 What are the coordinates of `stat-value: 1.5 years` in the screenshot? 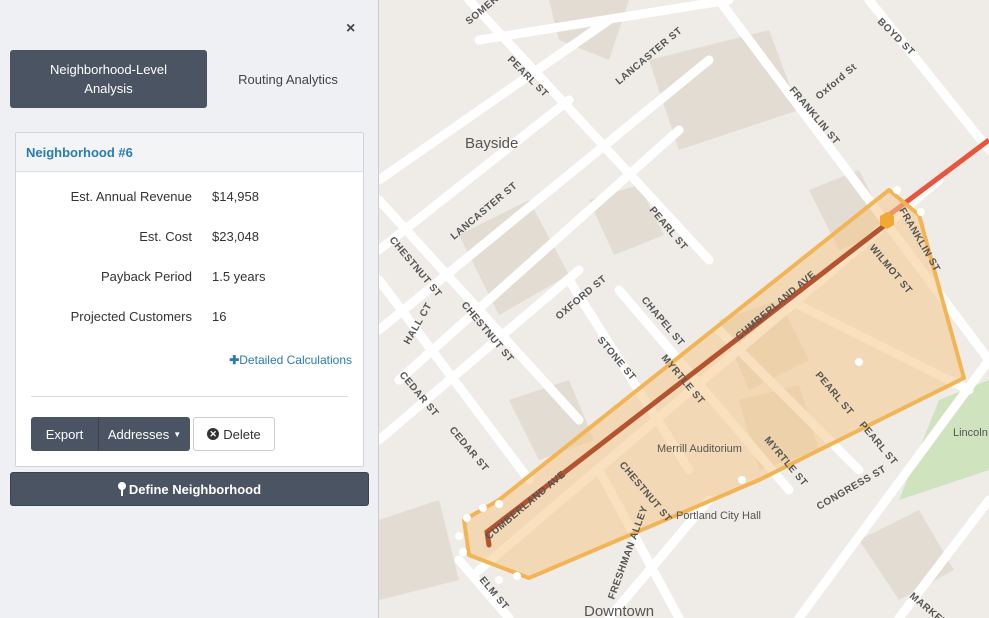 It's located at (239, 276).